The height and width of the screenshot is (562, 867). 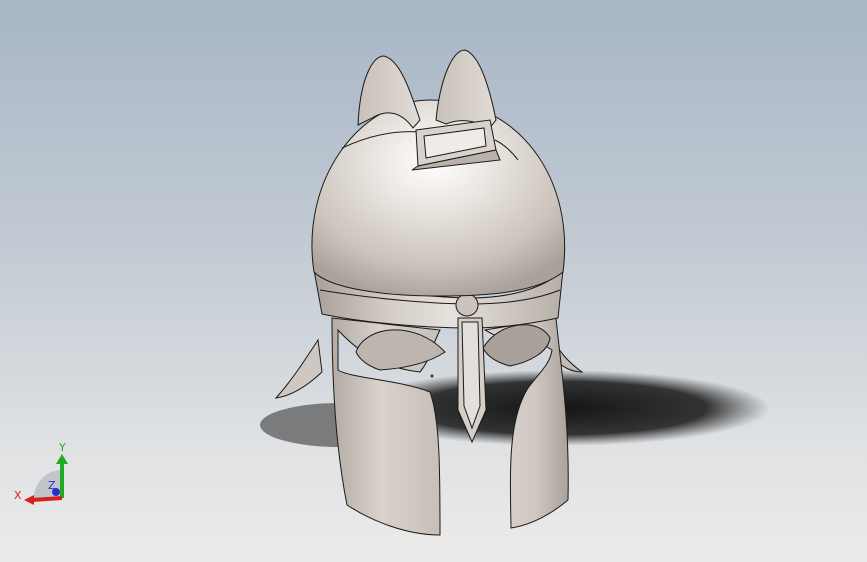 I want to click on triad-x-axis, so click(x=47, y=499).